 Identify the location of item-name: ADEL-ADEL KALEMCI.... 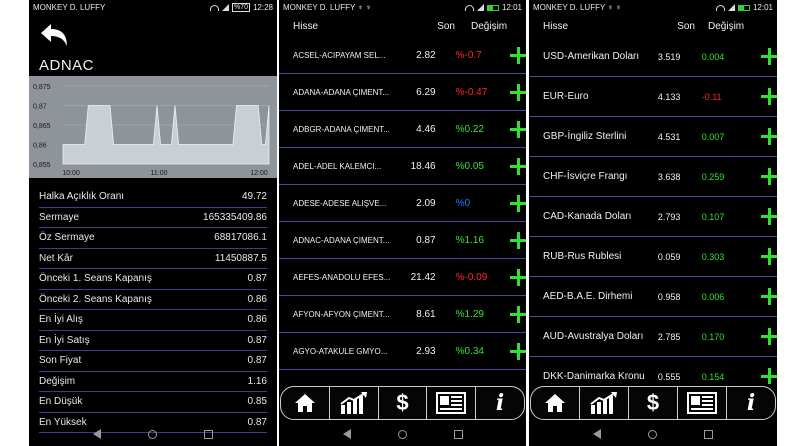
(337, 166).